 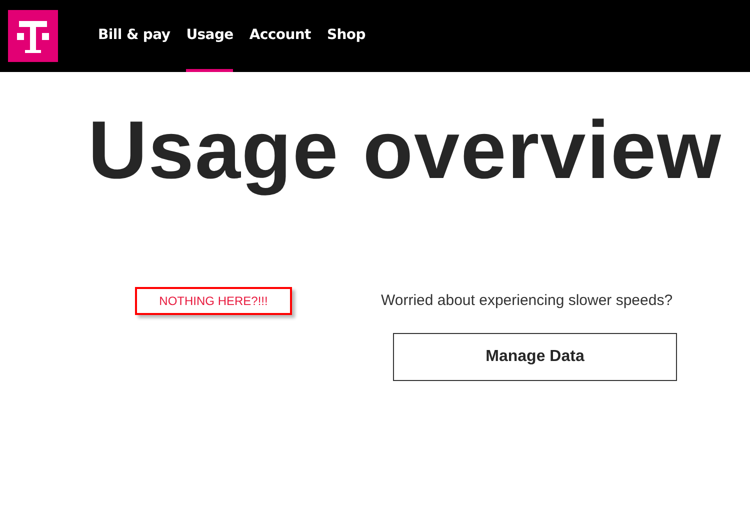 I want to click on nav-tab: Usage, so click(x=210, y=36).